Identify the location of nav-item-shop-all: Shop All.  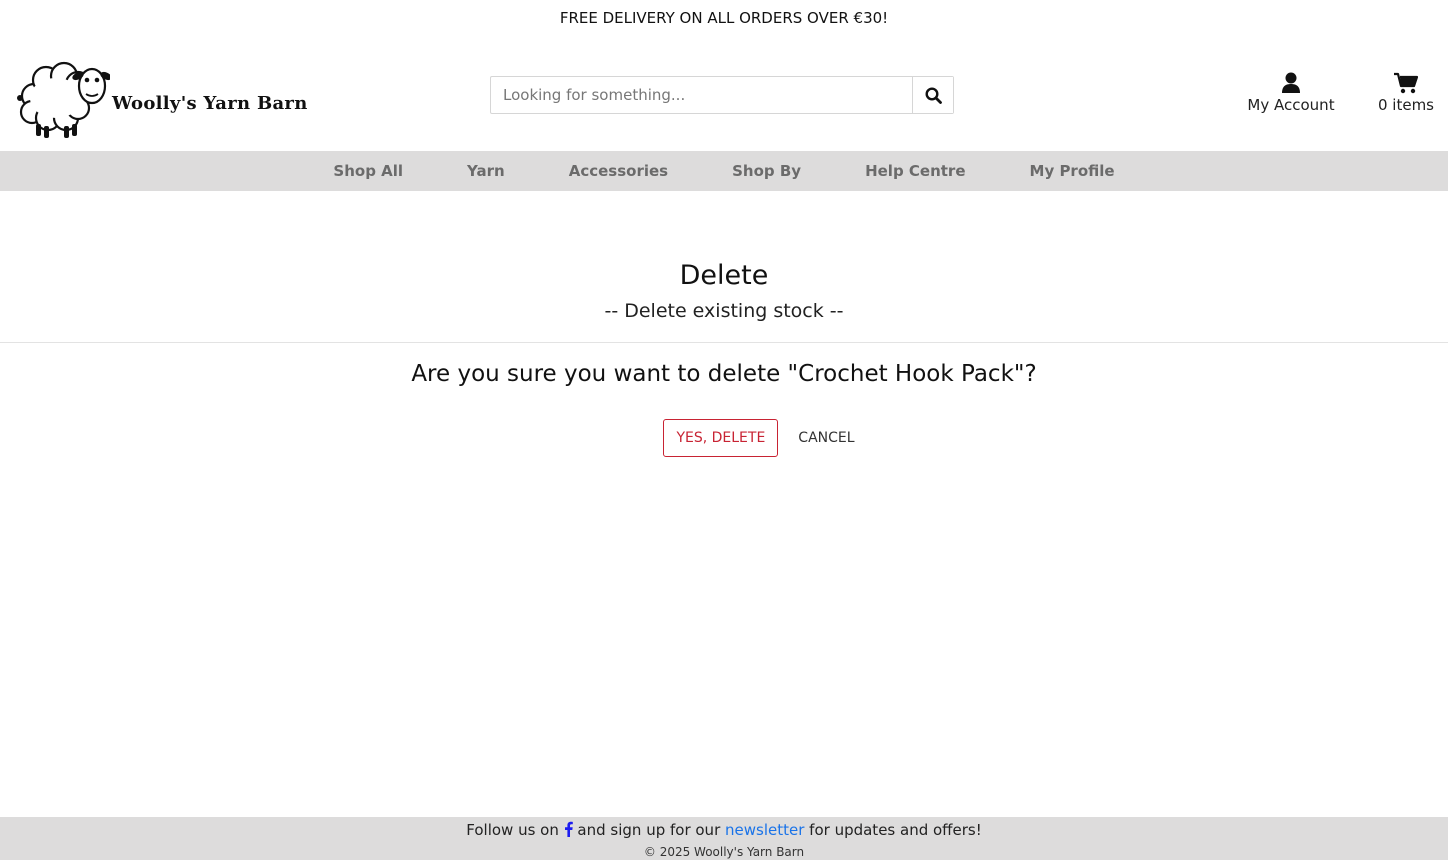
(368, 171).